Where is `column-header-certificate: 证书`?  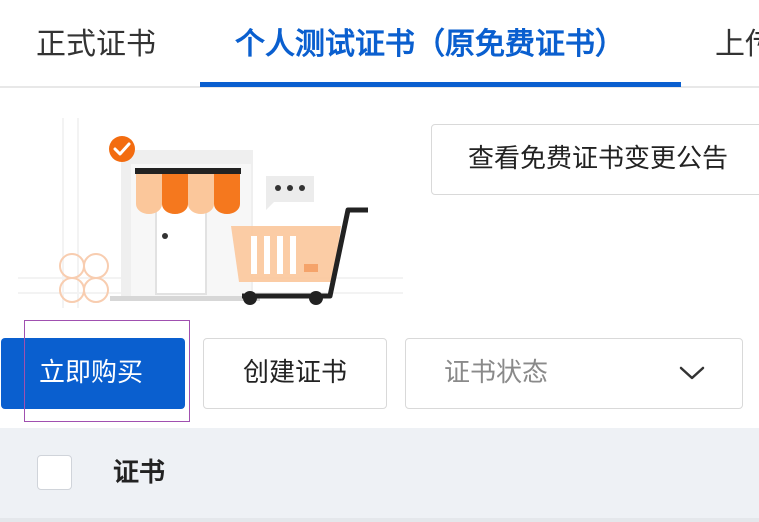 column-header-certificate: 证书 is located at coordinates (139, 473).